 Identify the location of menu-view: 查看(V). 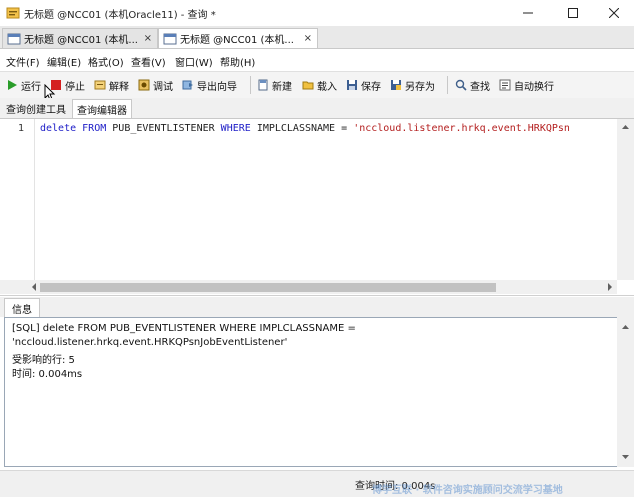
(148, 61).